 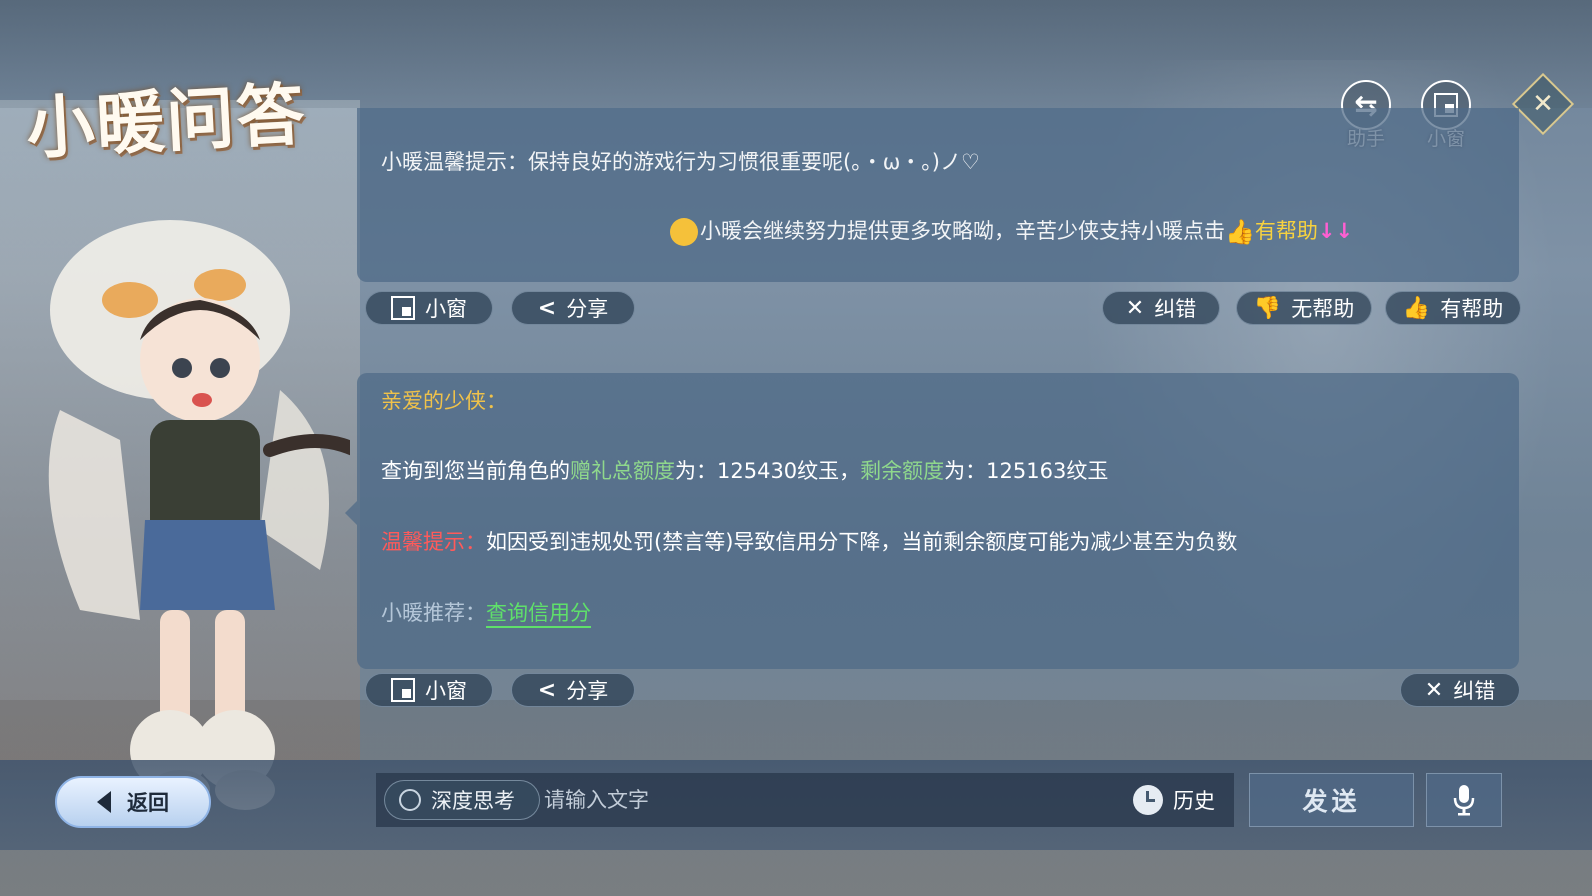 I want to click on correct-button-1: ✕ 纠错, so click(x=1161, y=308).